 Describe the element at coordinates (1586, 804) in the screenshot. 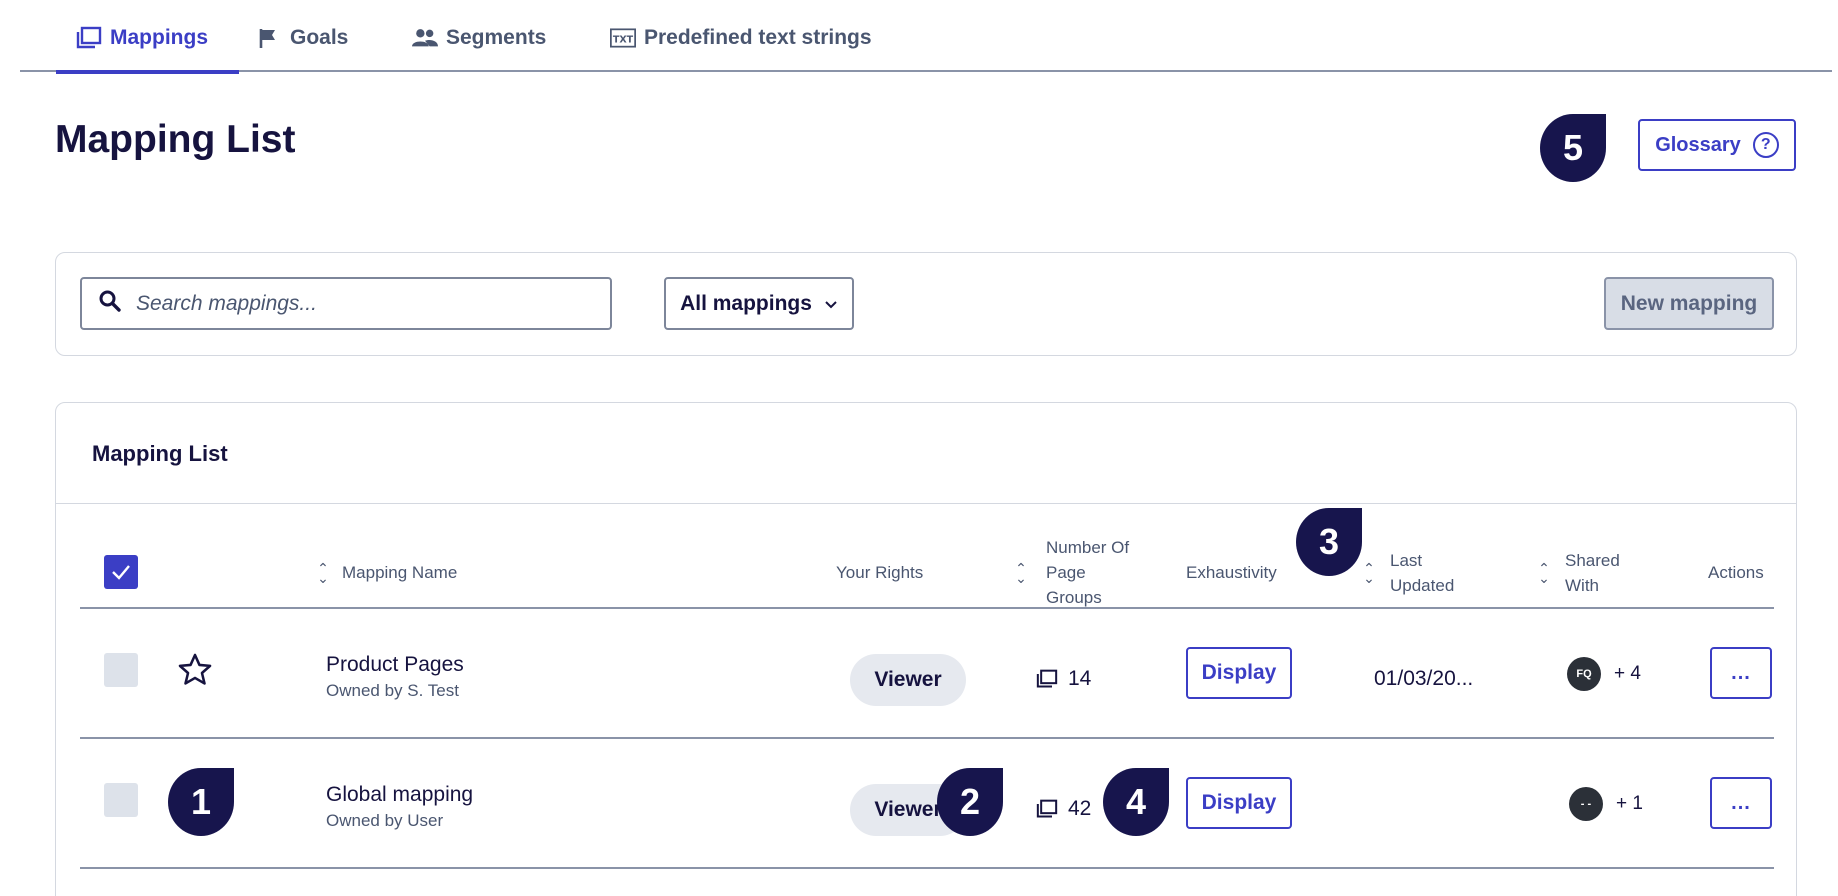

I see `avatar: - -` at that location.